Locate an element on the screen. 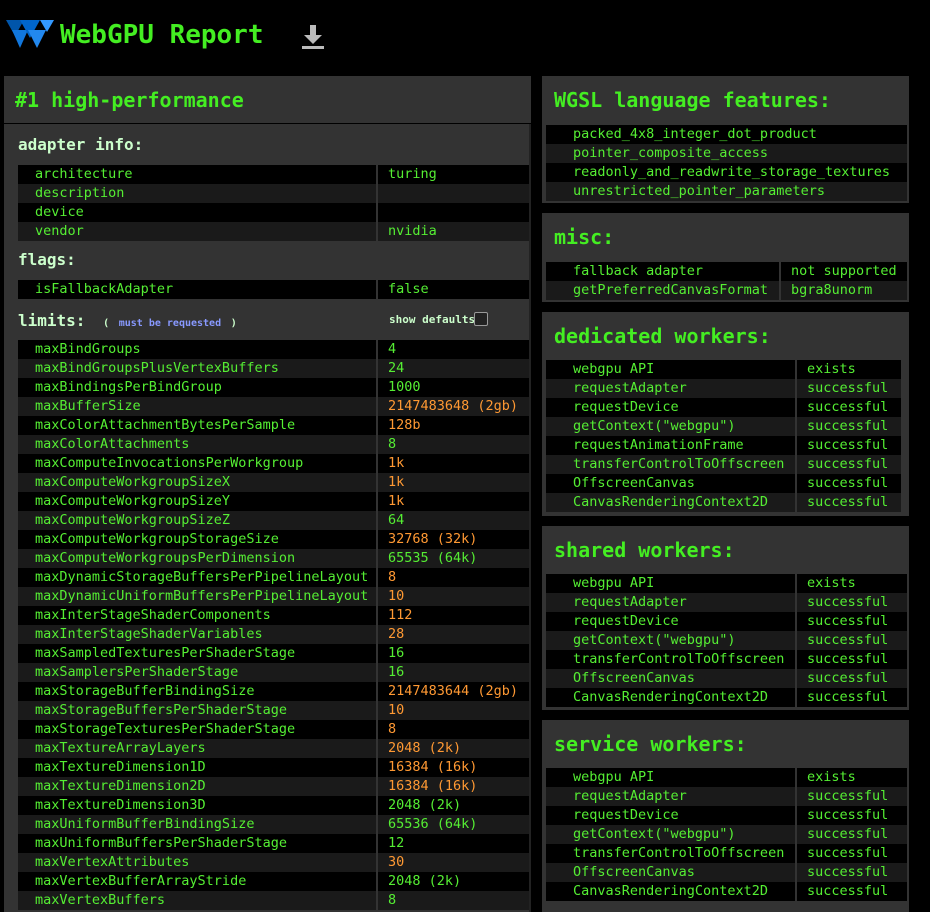 This screenshot has height=912, width=930. shared-worker-row-key: CanvasRenderingContext2D is located at coordinates (671, 697).